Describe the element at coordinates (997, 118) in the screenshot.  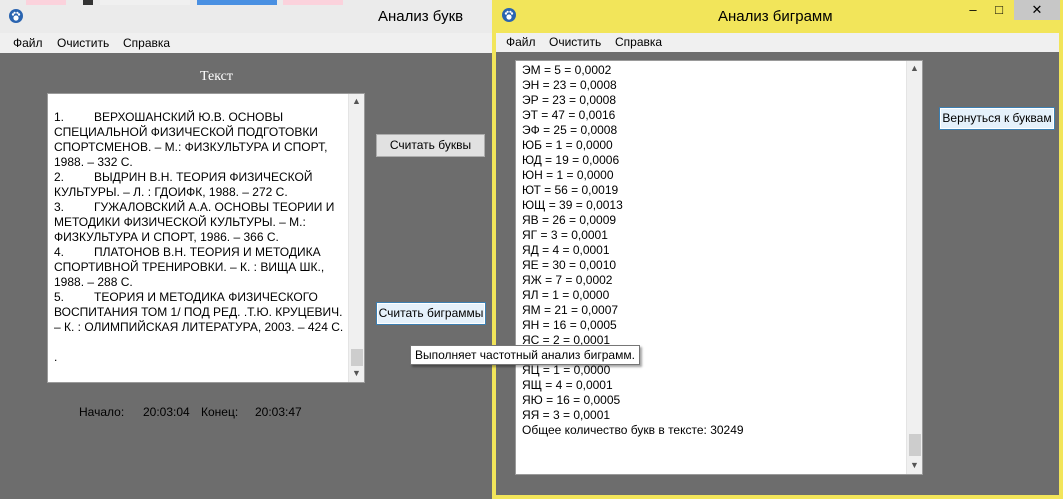
I see `back-to-letters-button: Вернуться к буквам` at that location.